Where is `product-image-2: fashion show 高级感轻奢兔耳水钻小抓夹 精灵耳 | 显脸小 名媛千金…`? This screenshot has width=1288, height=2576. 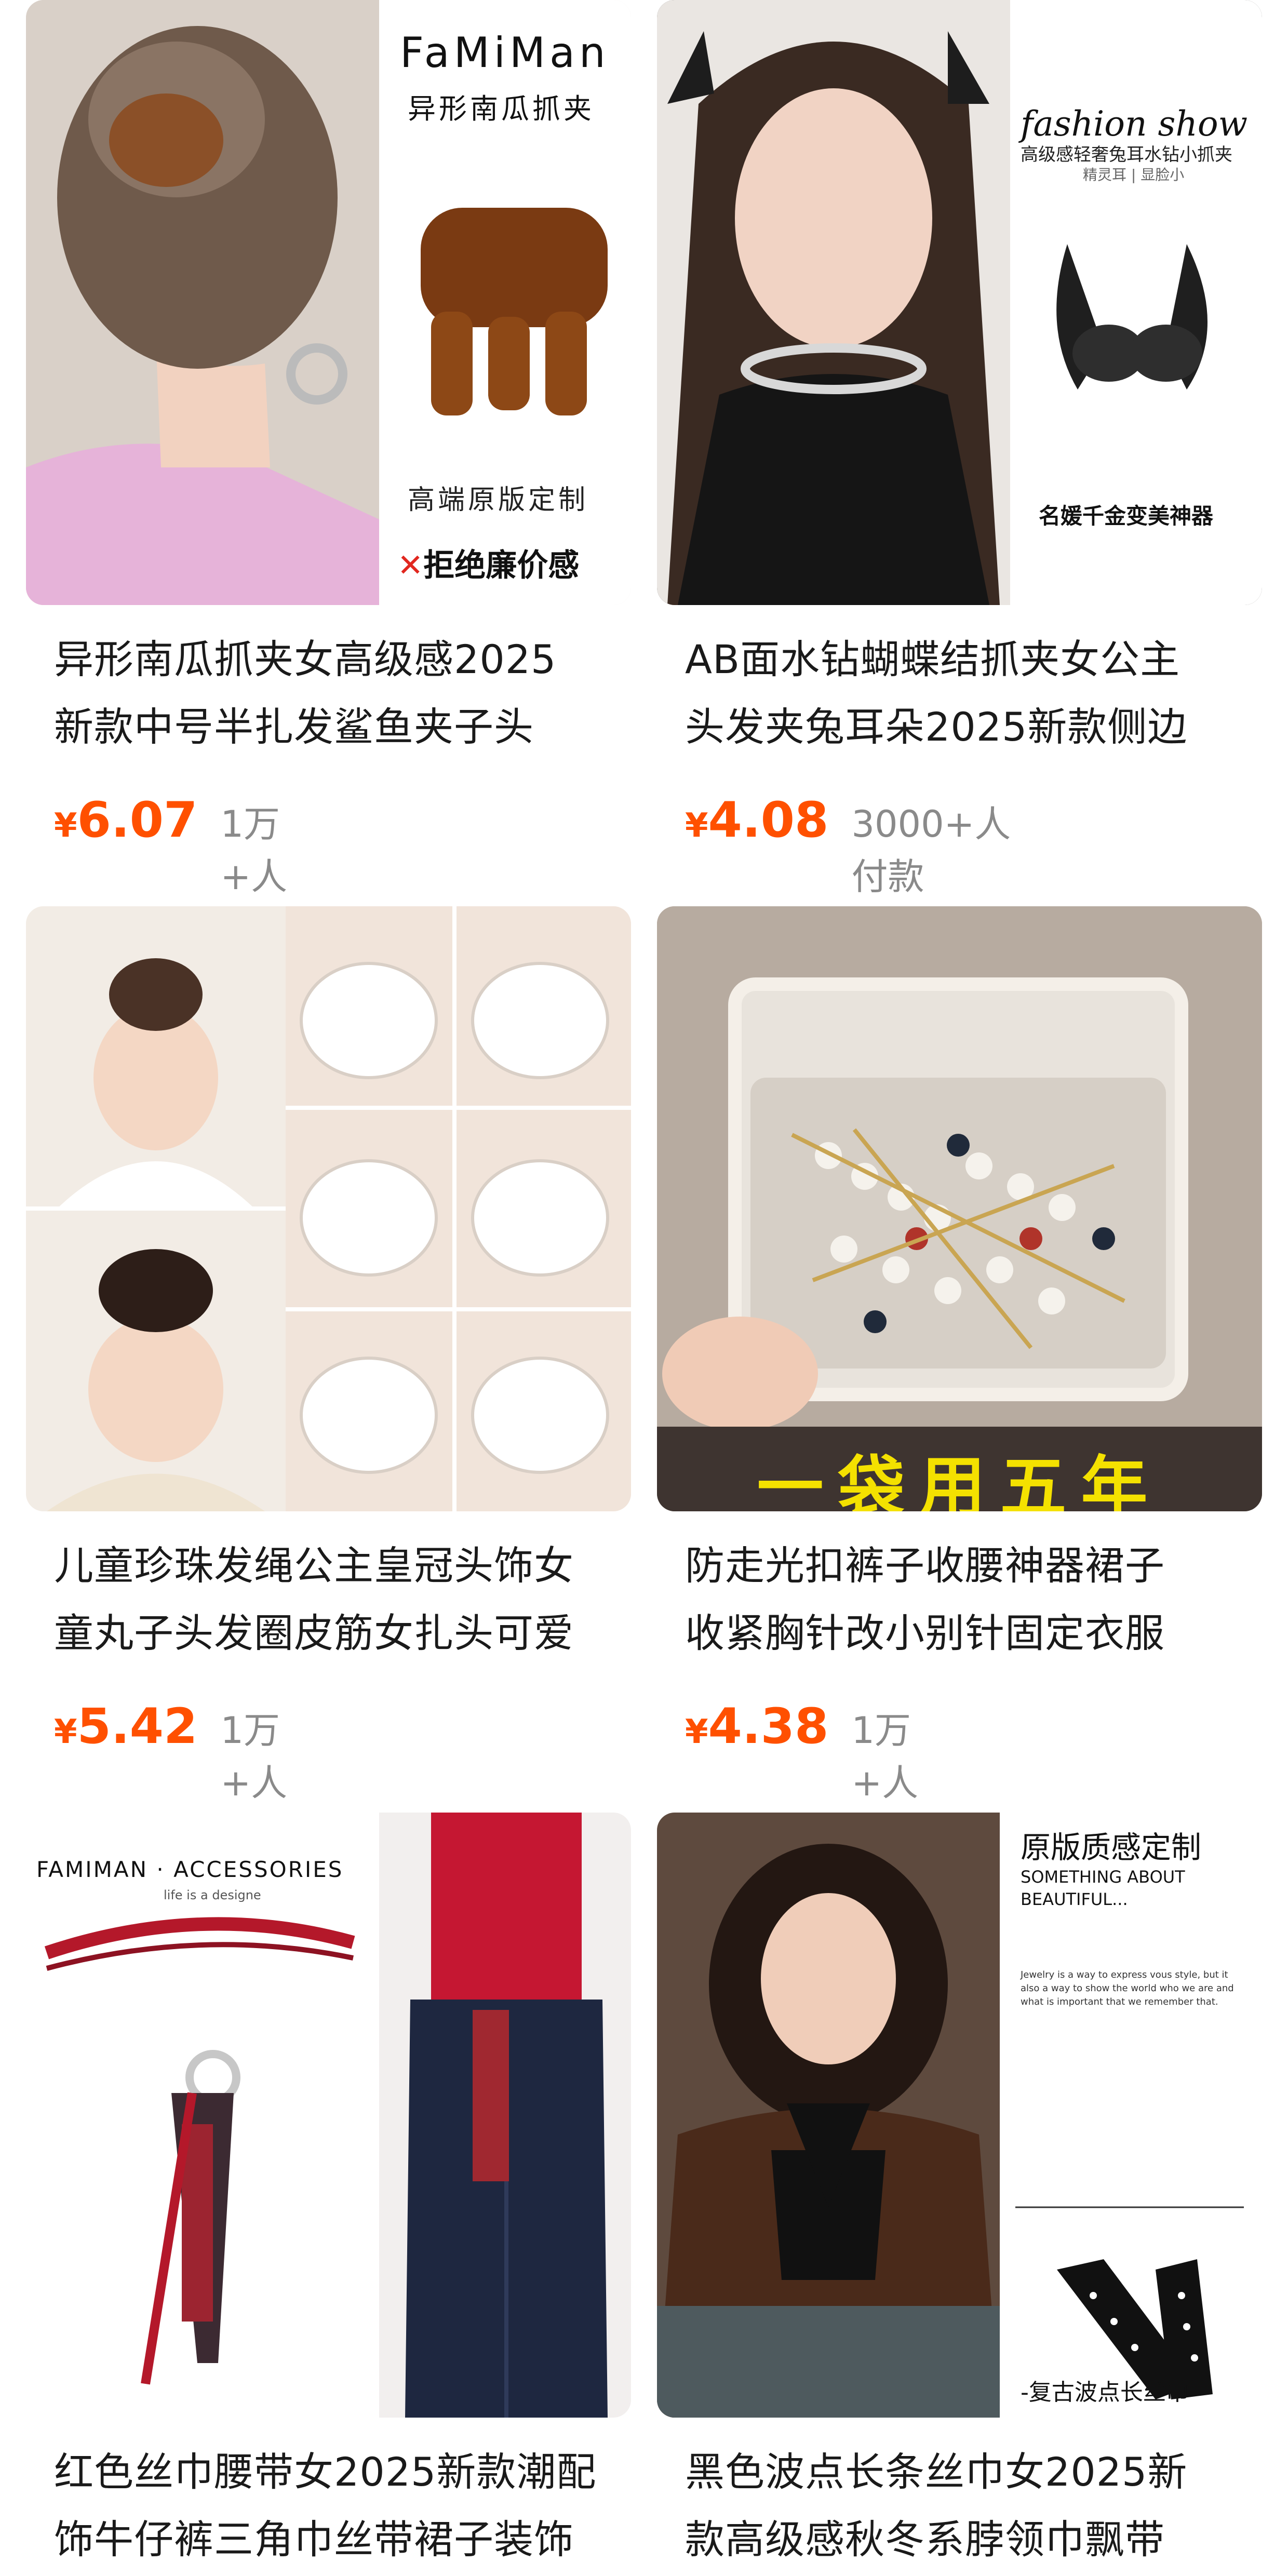 product-image-2: fashion show 高级感轻奢兔耳水钻小抓夹 精灵耳 | 显脸小 名媛千金… is located at coordinates (960, 303).